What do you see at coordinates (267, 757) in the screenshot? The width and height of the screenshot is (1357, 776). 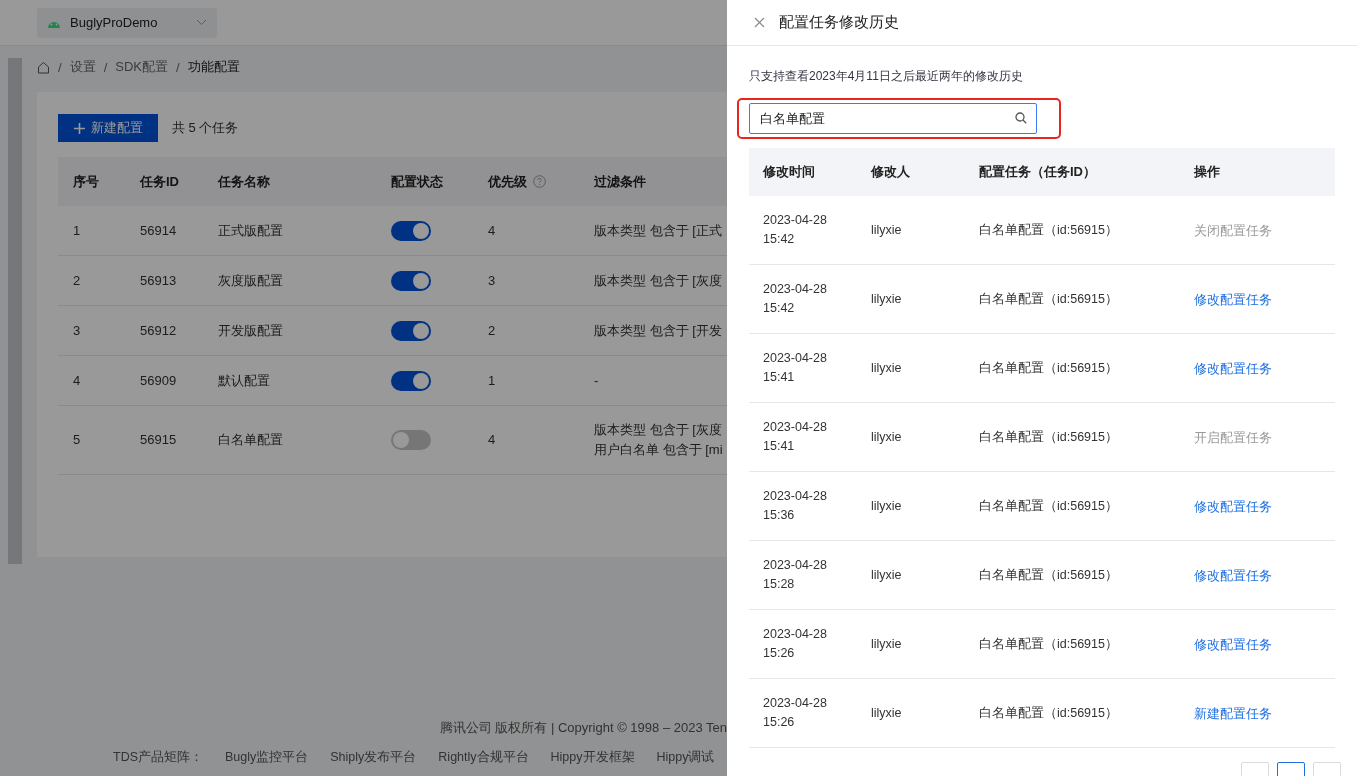 I see `footer-link: Bugly监控平台` at bounding box center [267, 757].